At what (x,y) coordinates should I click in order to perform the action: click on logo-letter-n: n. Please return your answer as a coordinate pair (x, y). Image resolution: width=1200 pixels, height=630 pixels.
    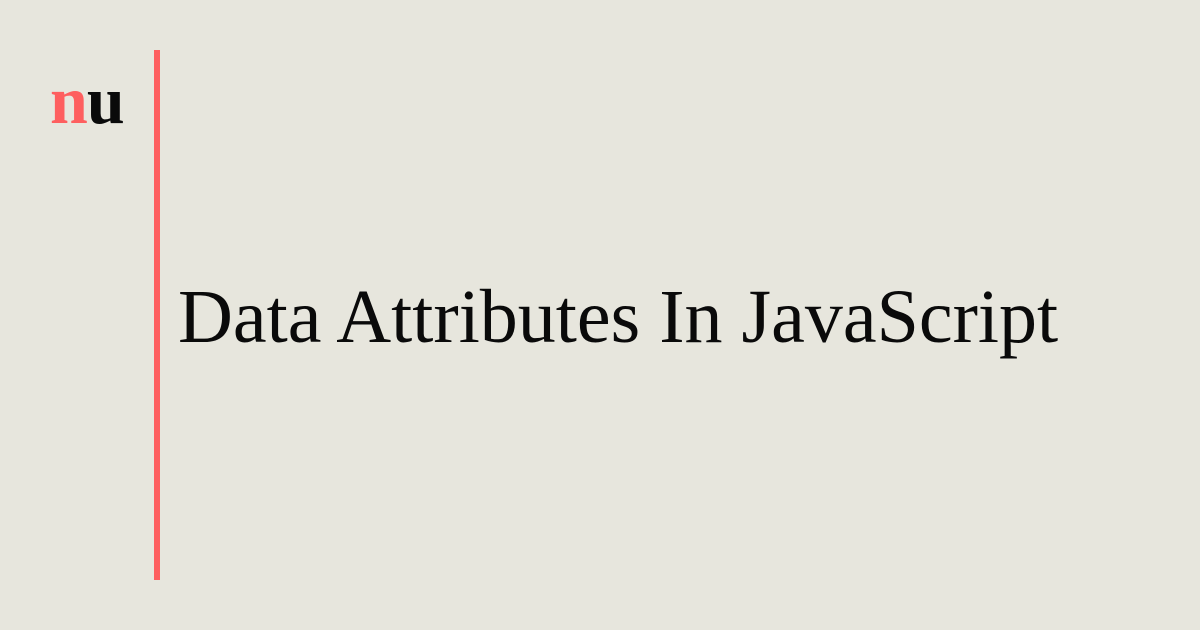
    Looking at the image, I should click on (69, 100).